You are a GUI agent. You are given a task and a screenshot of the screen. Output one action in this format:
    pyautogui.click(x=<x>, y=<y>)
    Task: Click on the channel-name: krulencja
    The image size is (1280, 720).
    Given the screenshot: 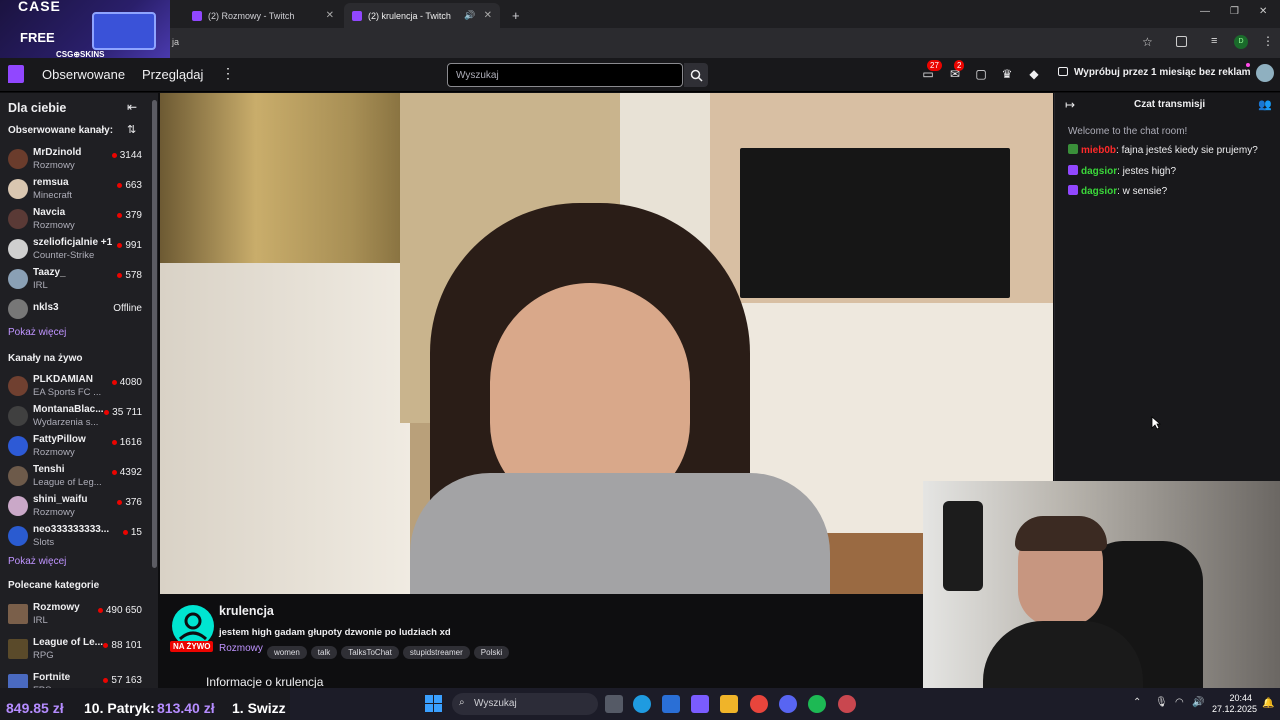 What is the action you would take?
    pyautogui.click(x=246, y=611)
    